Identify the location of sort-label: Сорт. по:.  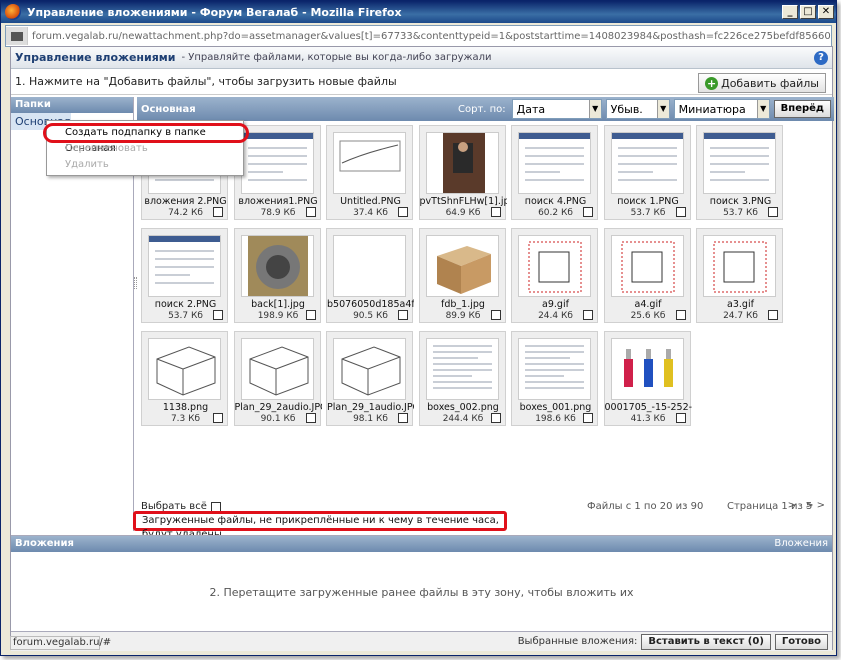
(482, 109).